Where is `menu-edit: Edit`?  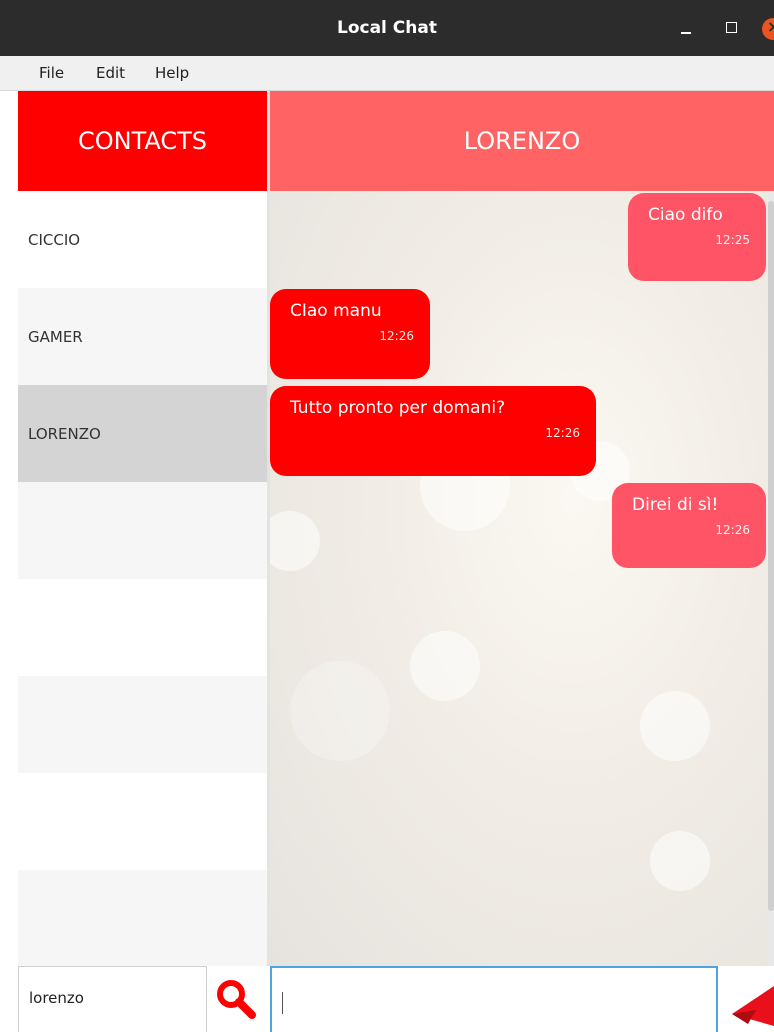
menu-edit: Edit is located at coordinates (110, 73).